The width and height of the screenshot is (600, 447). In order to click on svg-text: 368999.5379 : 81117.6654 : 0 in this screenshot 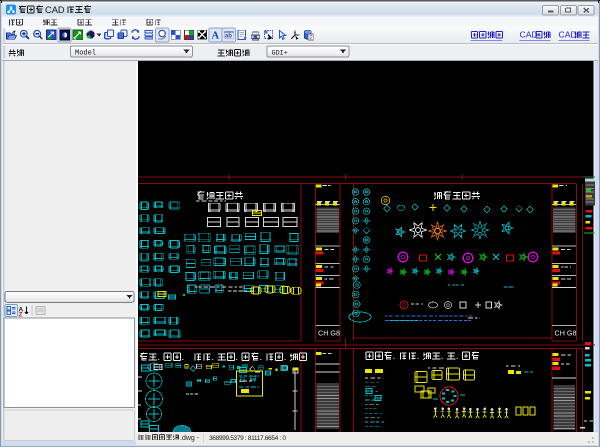, I will do `click(247, 438)`.